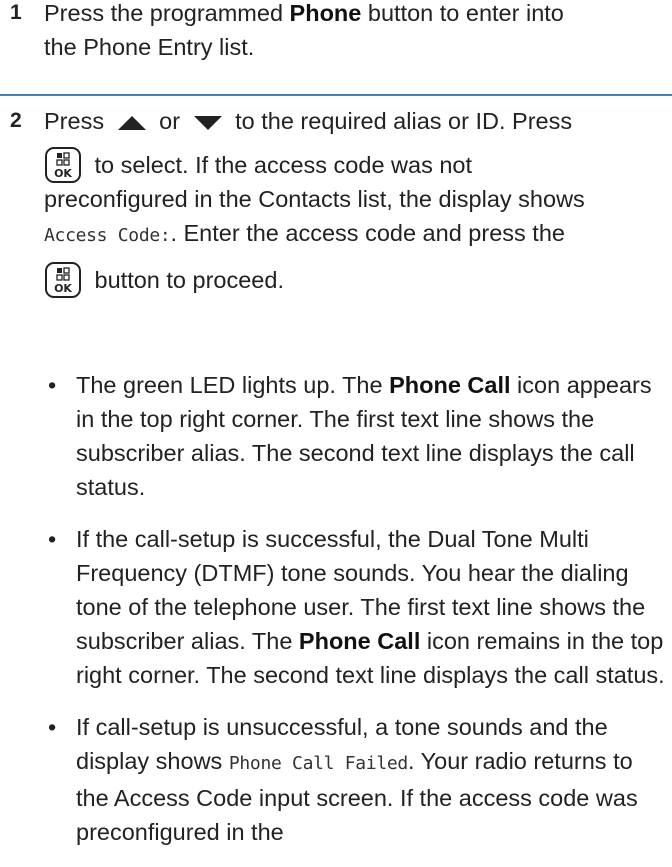  What do you see at coordinates (357, 278) in the screenshot?
I see `step-2-paragraph-3: OK button to proceed.` at bounding box center [357, 278].